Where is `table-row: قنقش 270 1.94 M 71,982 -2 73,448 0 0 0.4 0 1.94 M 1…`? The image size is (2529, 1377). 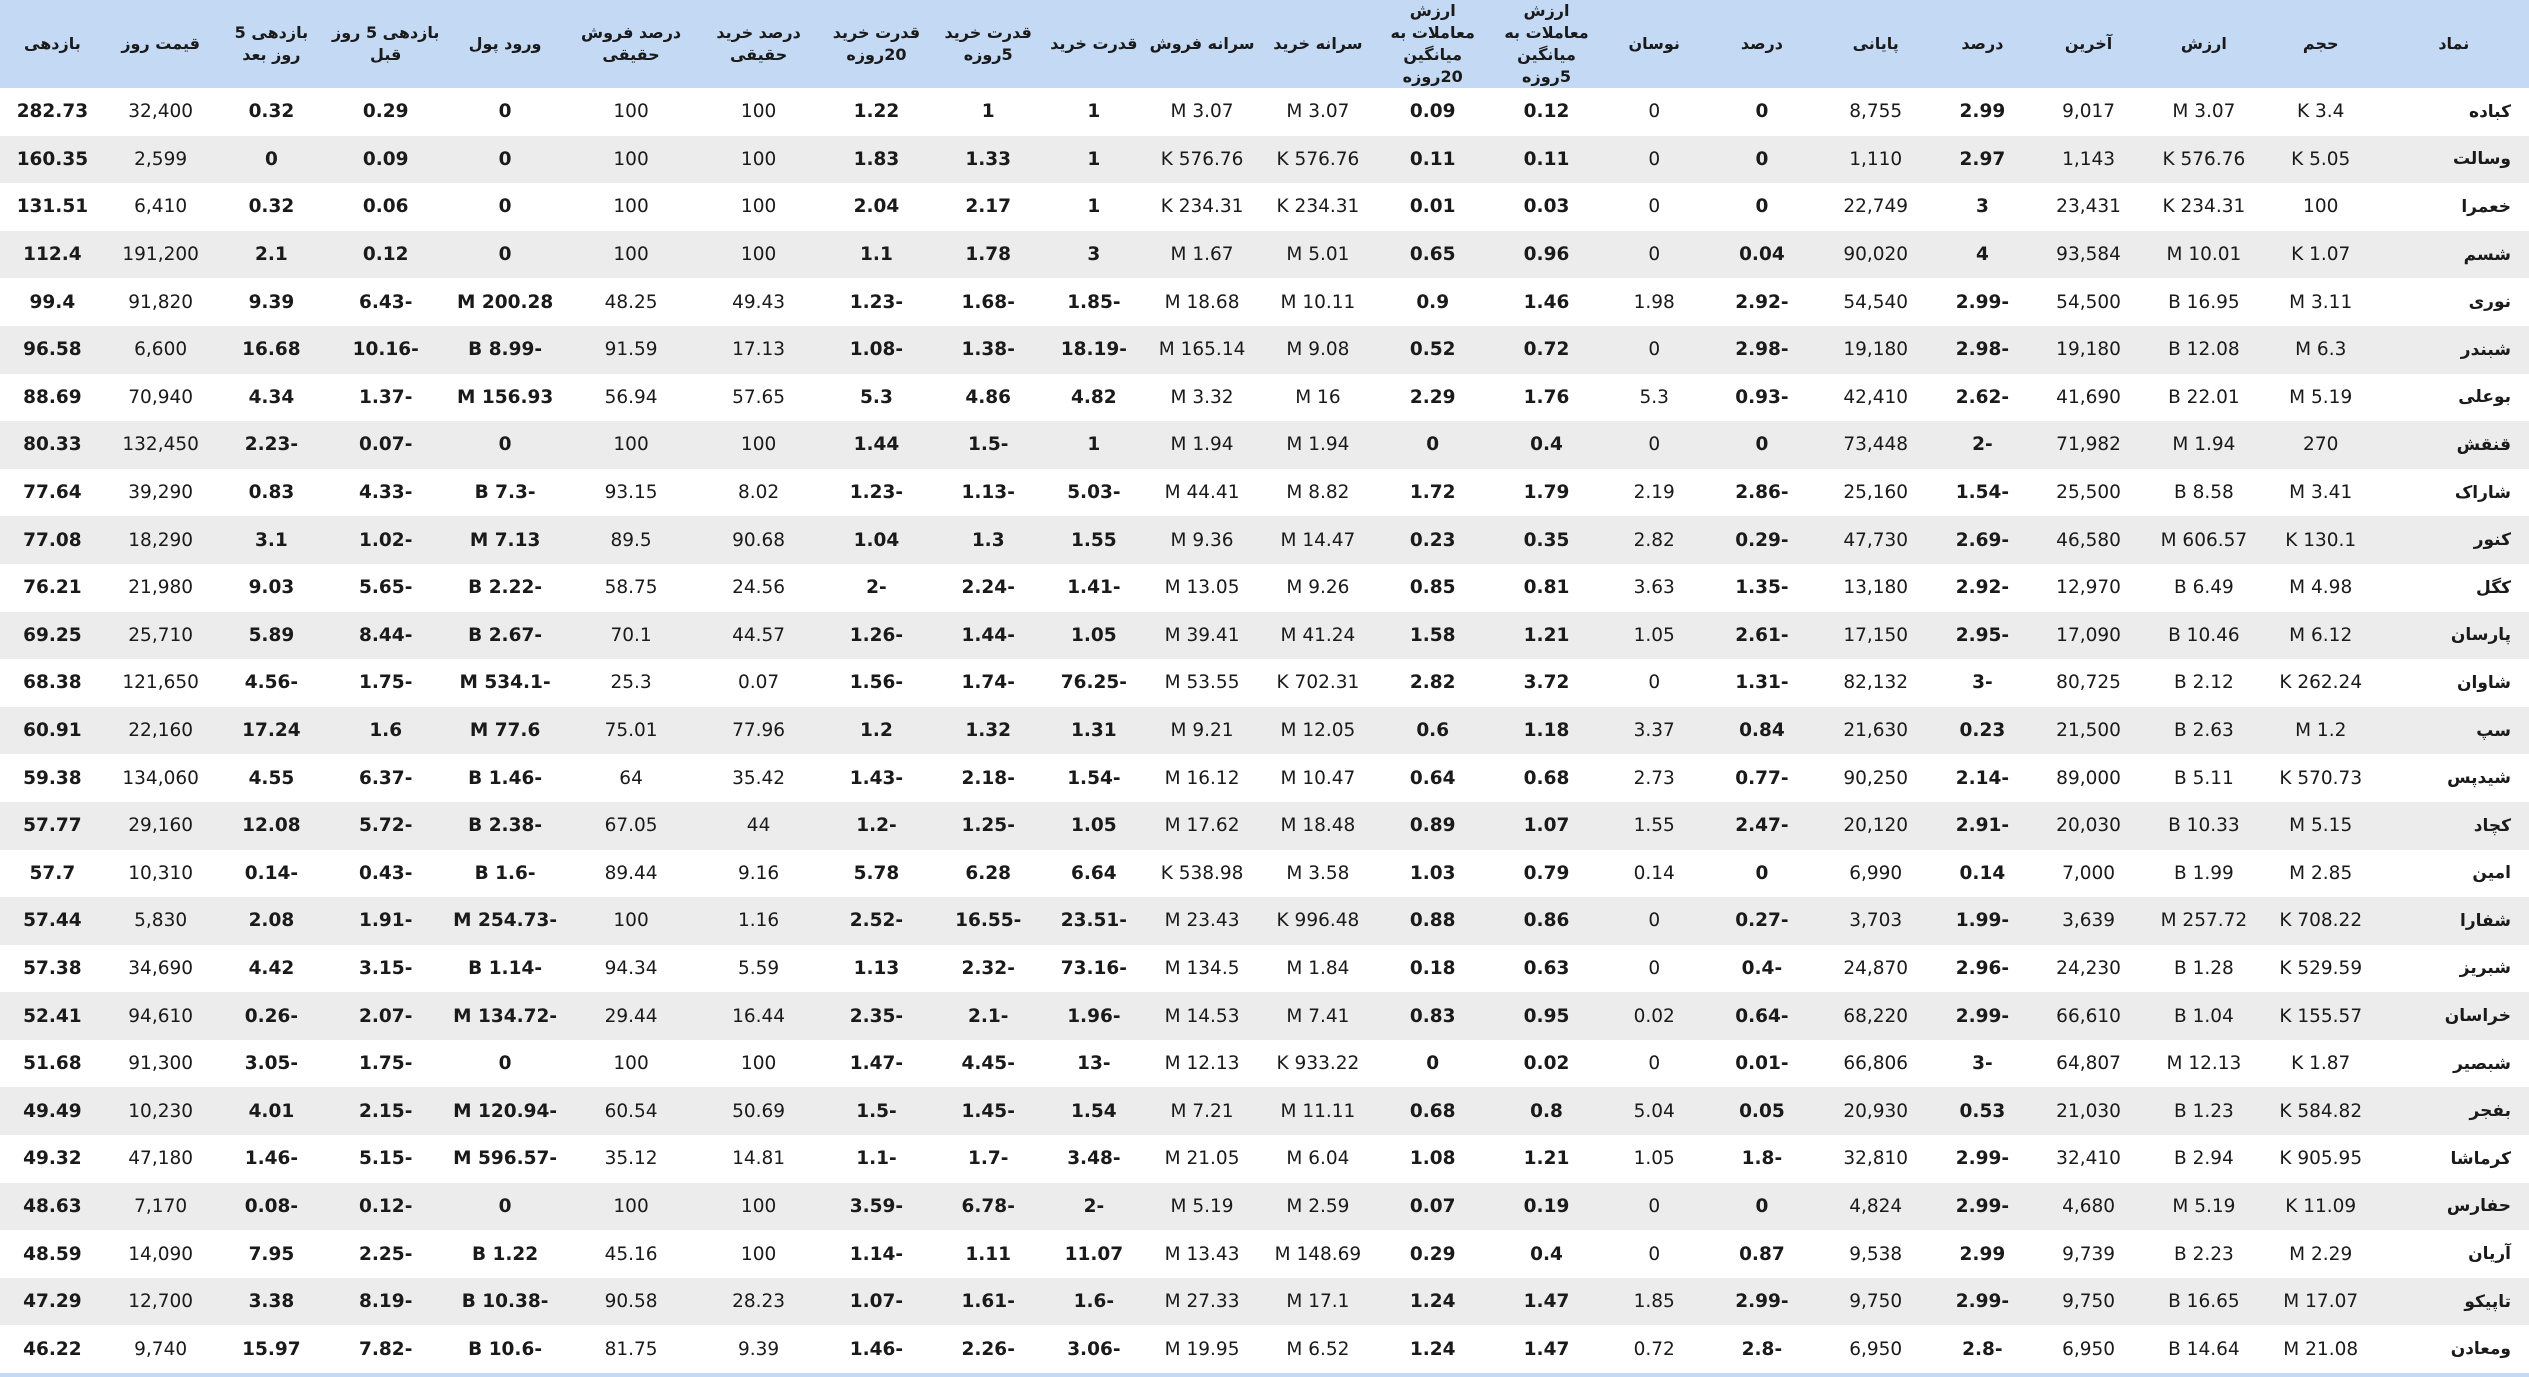 table-row: قنقش 270 1.94 M 71,982 -2 73,448 0 0 0.4 0 1.94 M 1… is located at coordinates (1264, 445).